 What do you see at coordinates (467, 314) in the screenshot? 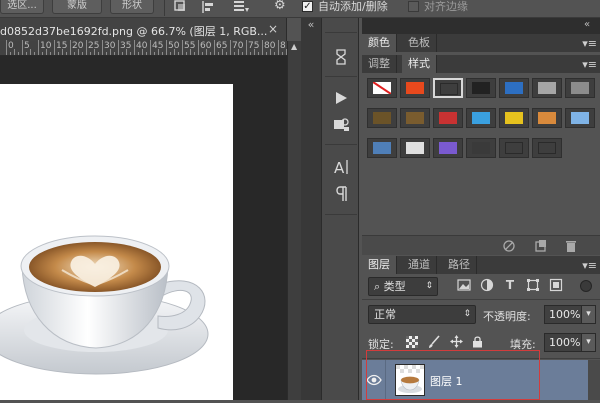
I see `updown-icon: ⇕` at bounding box center [467, 314].